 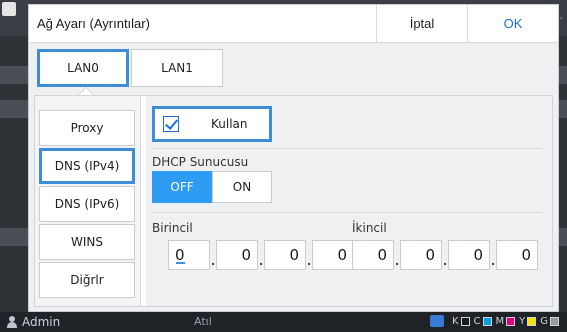 What do you see at coordinates (182, 187) in the screenshot?
I see `dhcp-off-button: OFF` at bounding box center [182, 187].